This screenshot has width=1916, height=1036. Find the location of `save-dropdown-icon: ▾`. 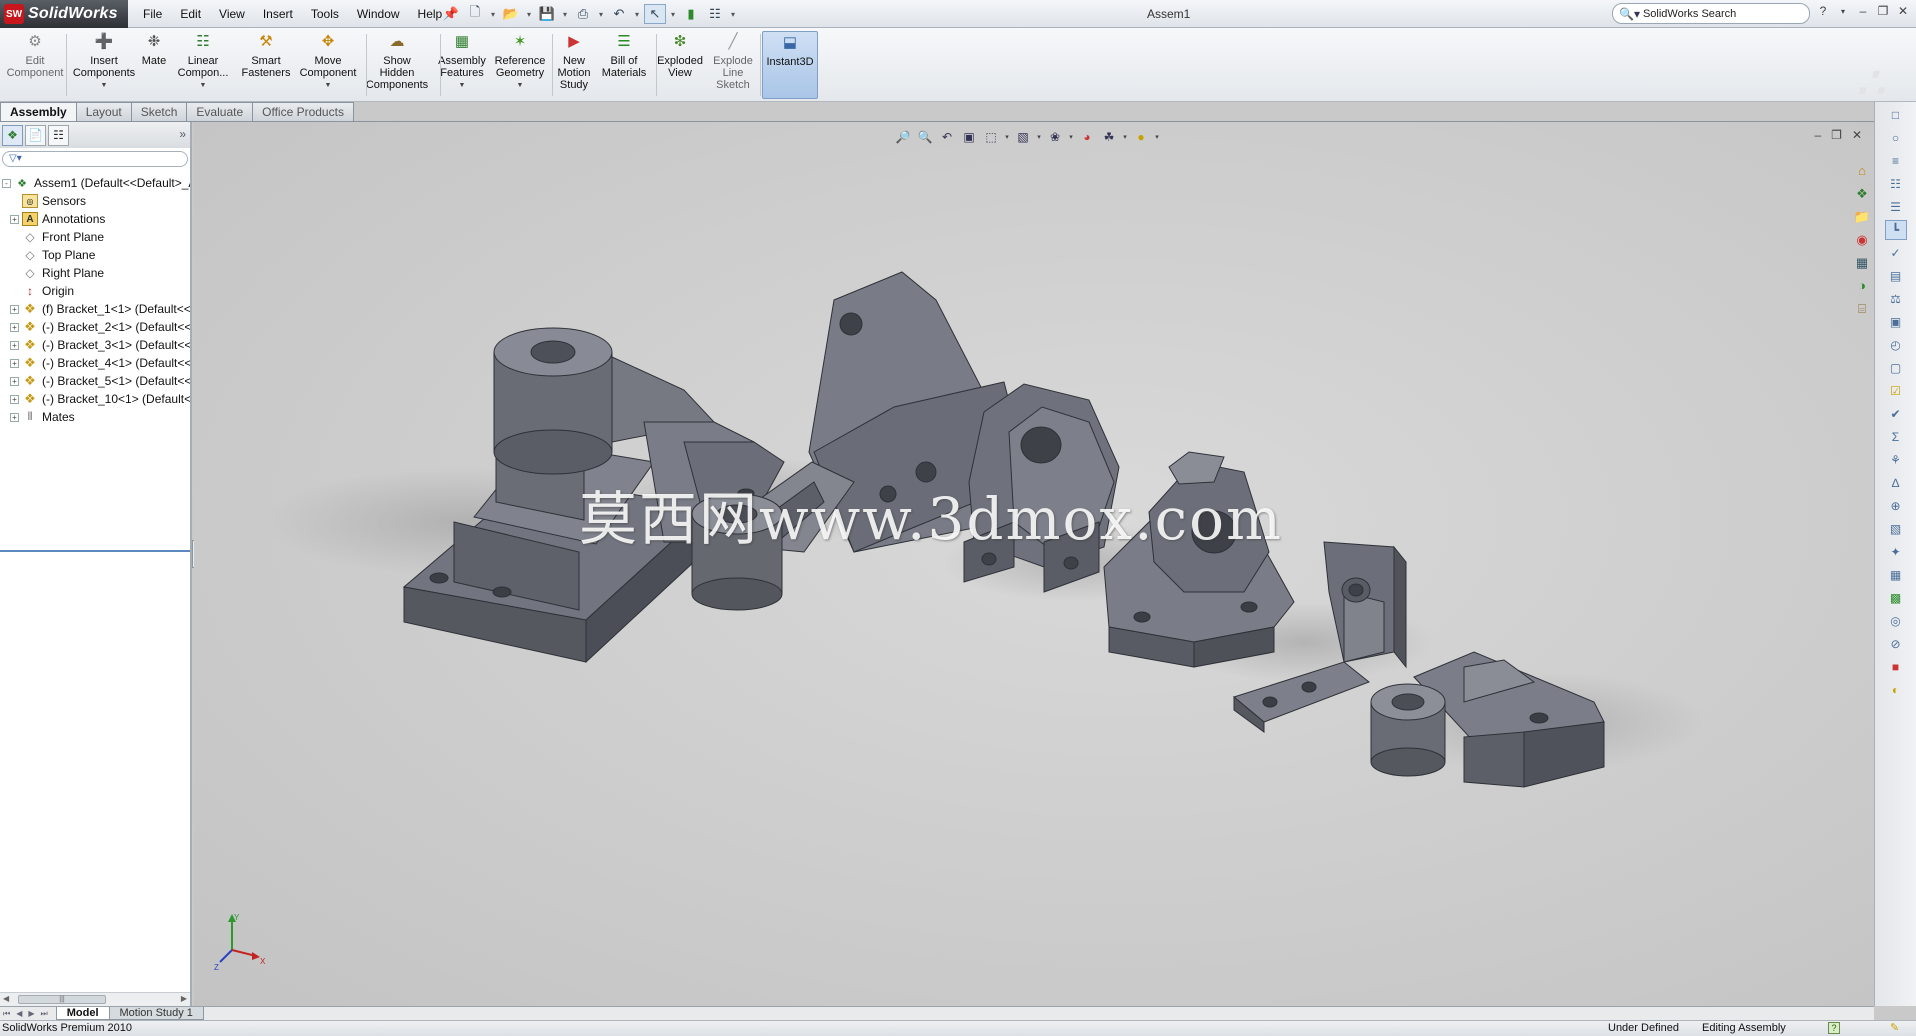

save-dropdown-icon: ▾ is located at coordinates (565, 14).